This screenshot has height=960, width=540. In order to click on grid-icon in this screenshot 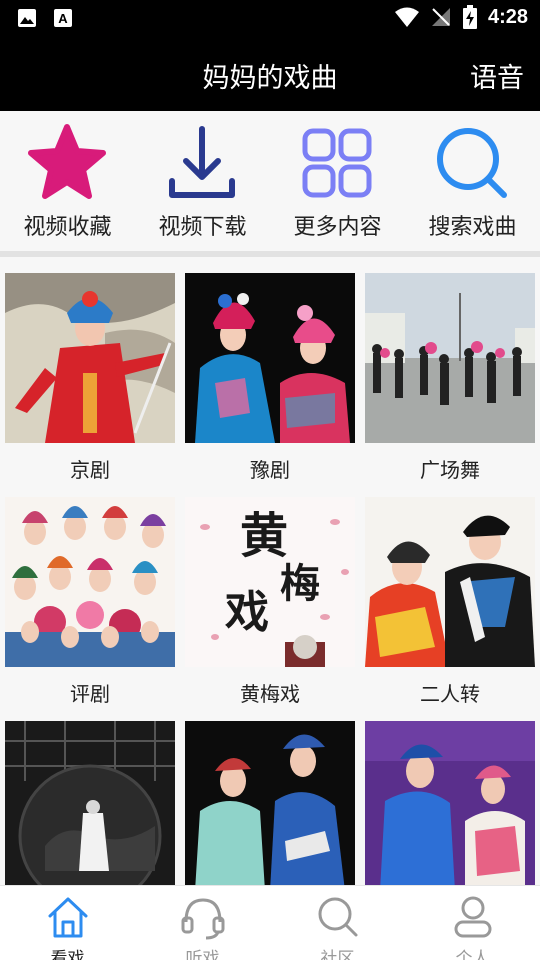, I will do `click(337, 163)`.